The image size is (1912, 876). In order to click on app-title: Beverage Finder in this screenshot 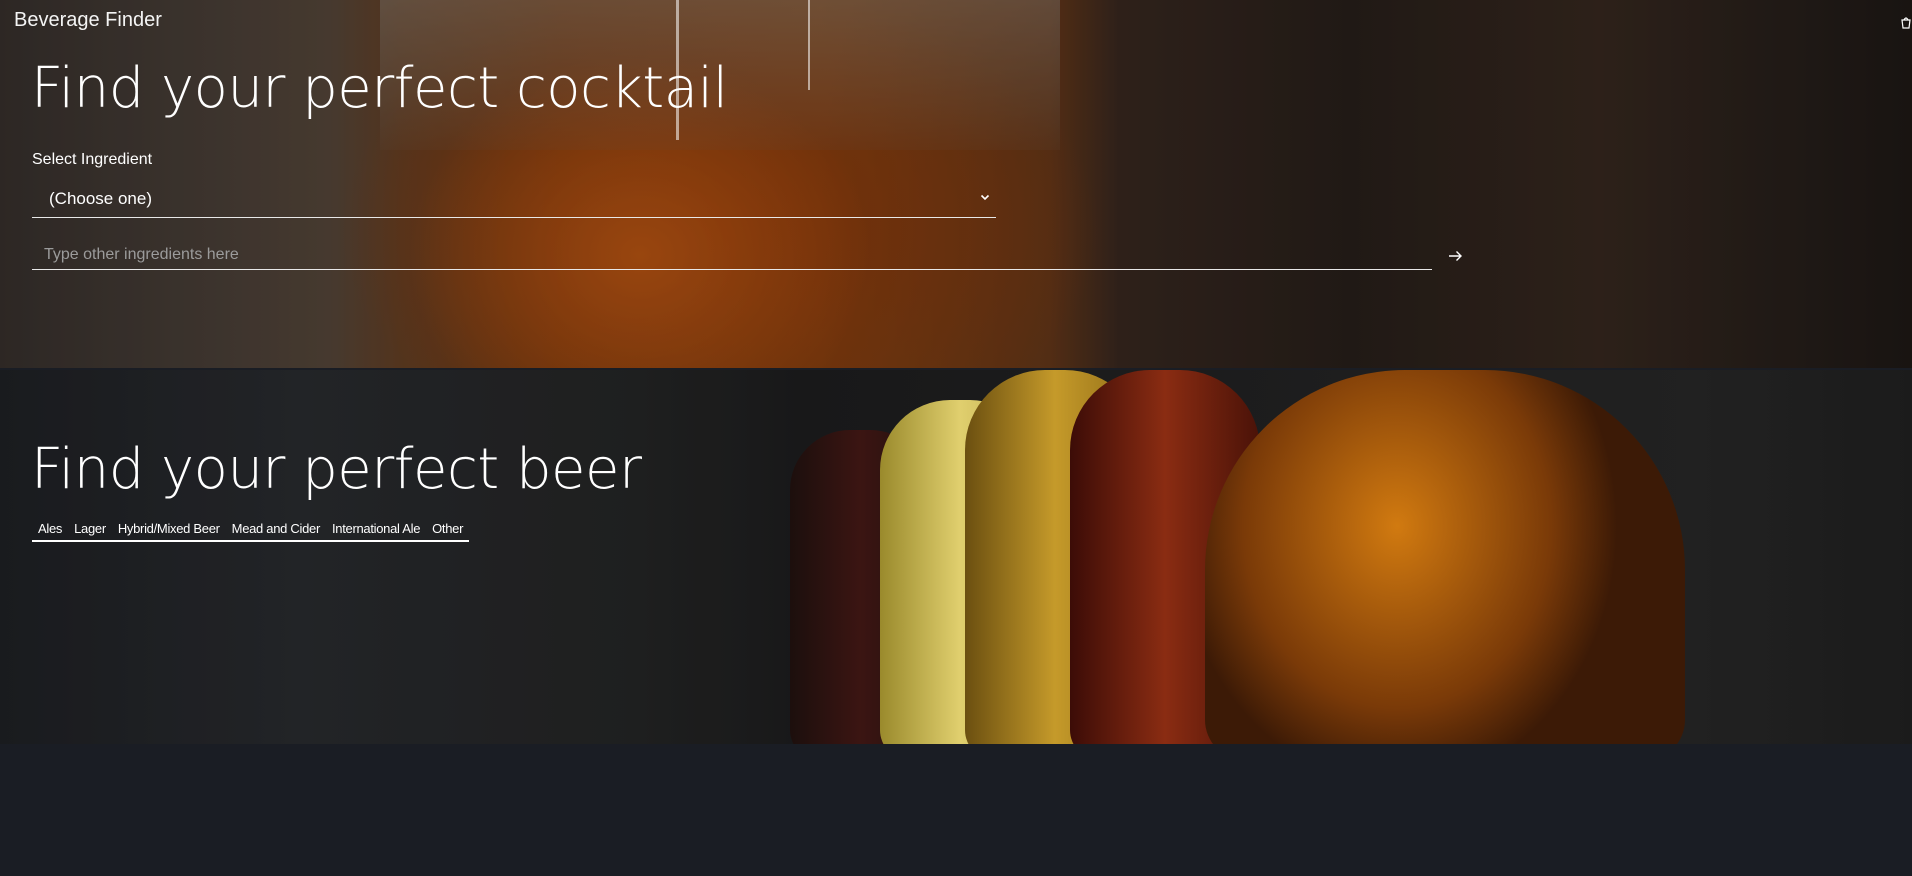, I will do `click(88, 20)`.